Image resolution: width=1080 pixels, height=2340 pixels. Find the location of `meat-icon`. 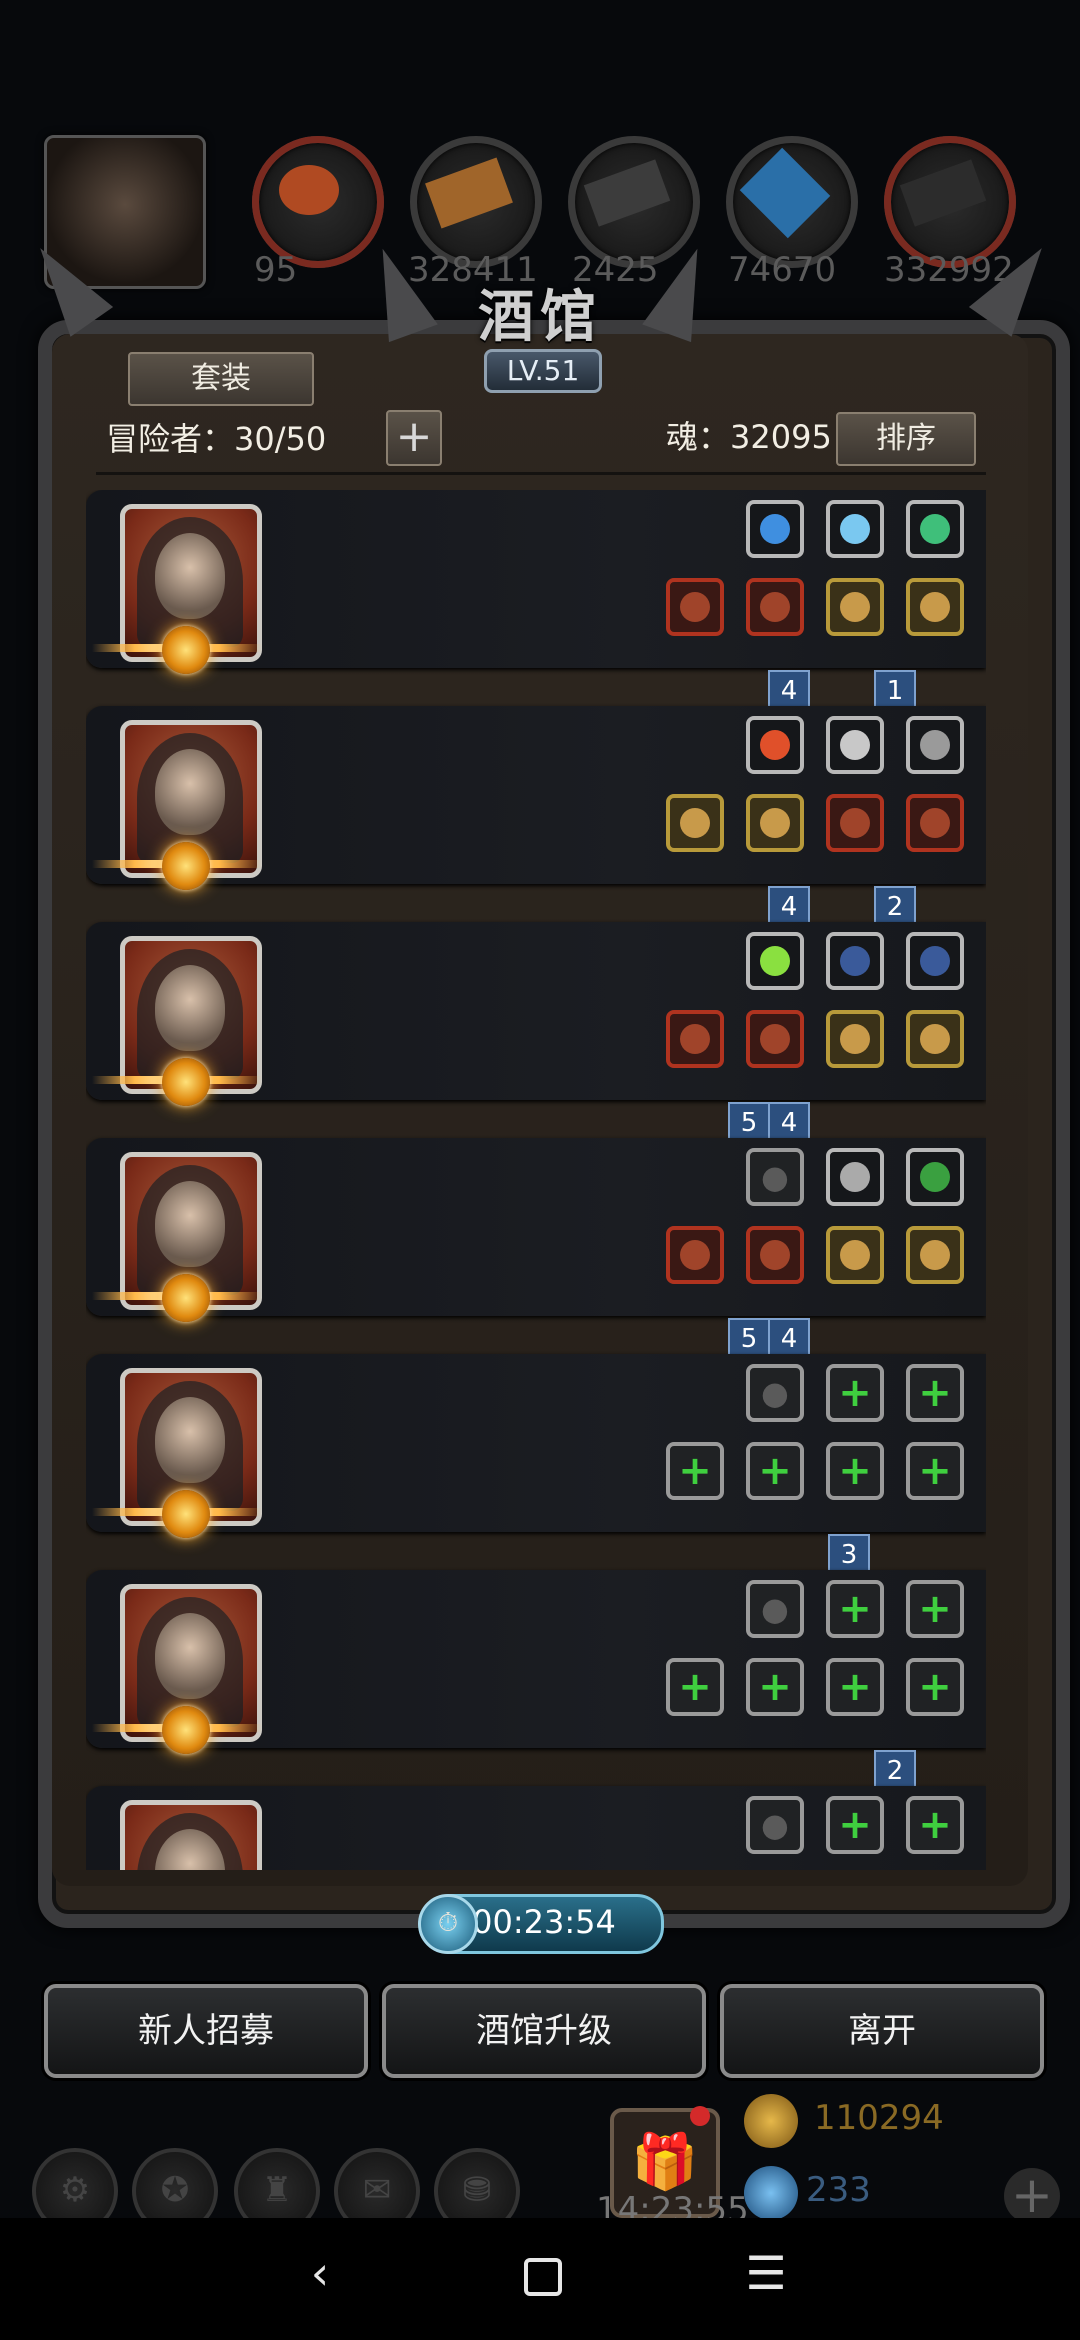

meat-icon is located at coordinates (318, 202).